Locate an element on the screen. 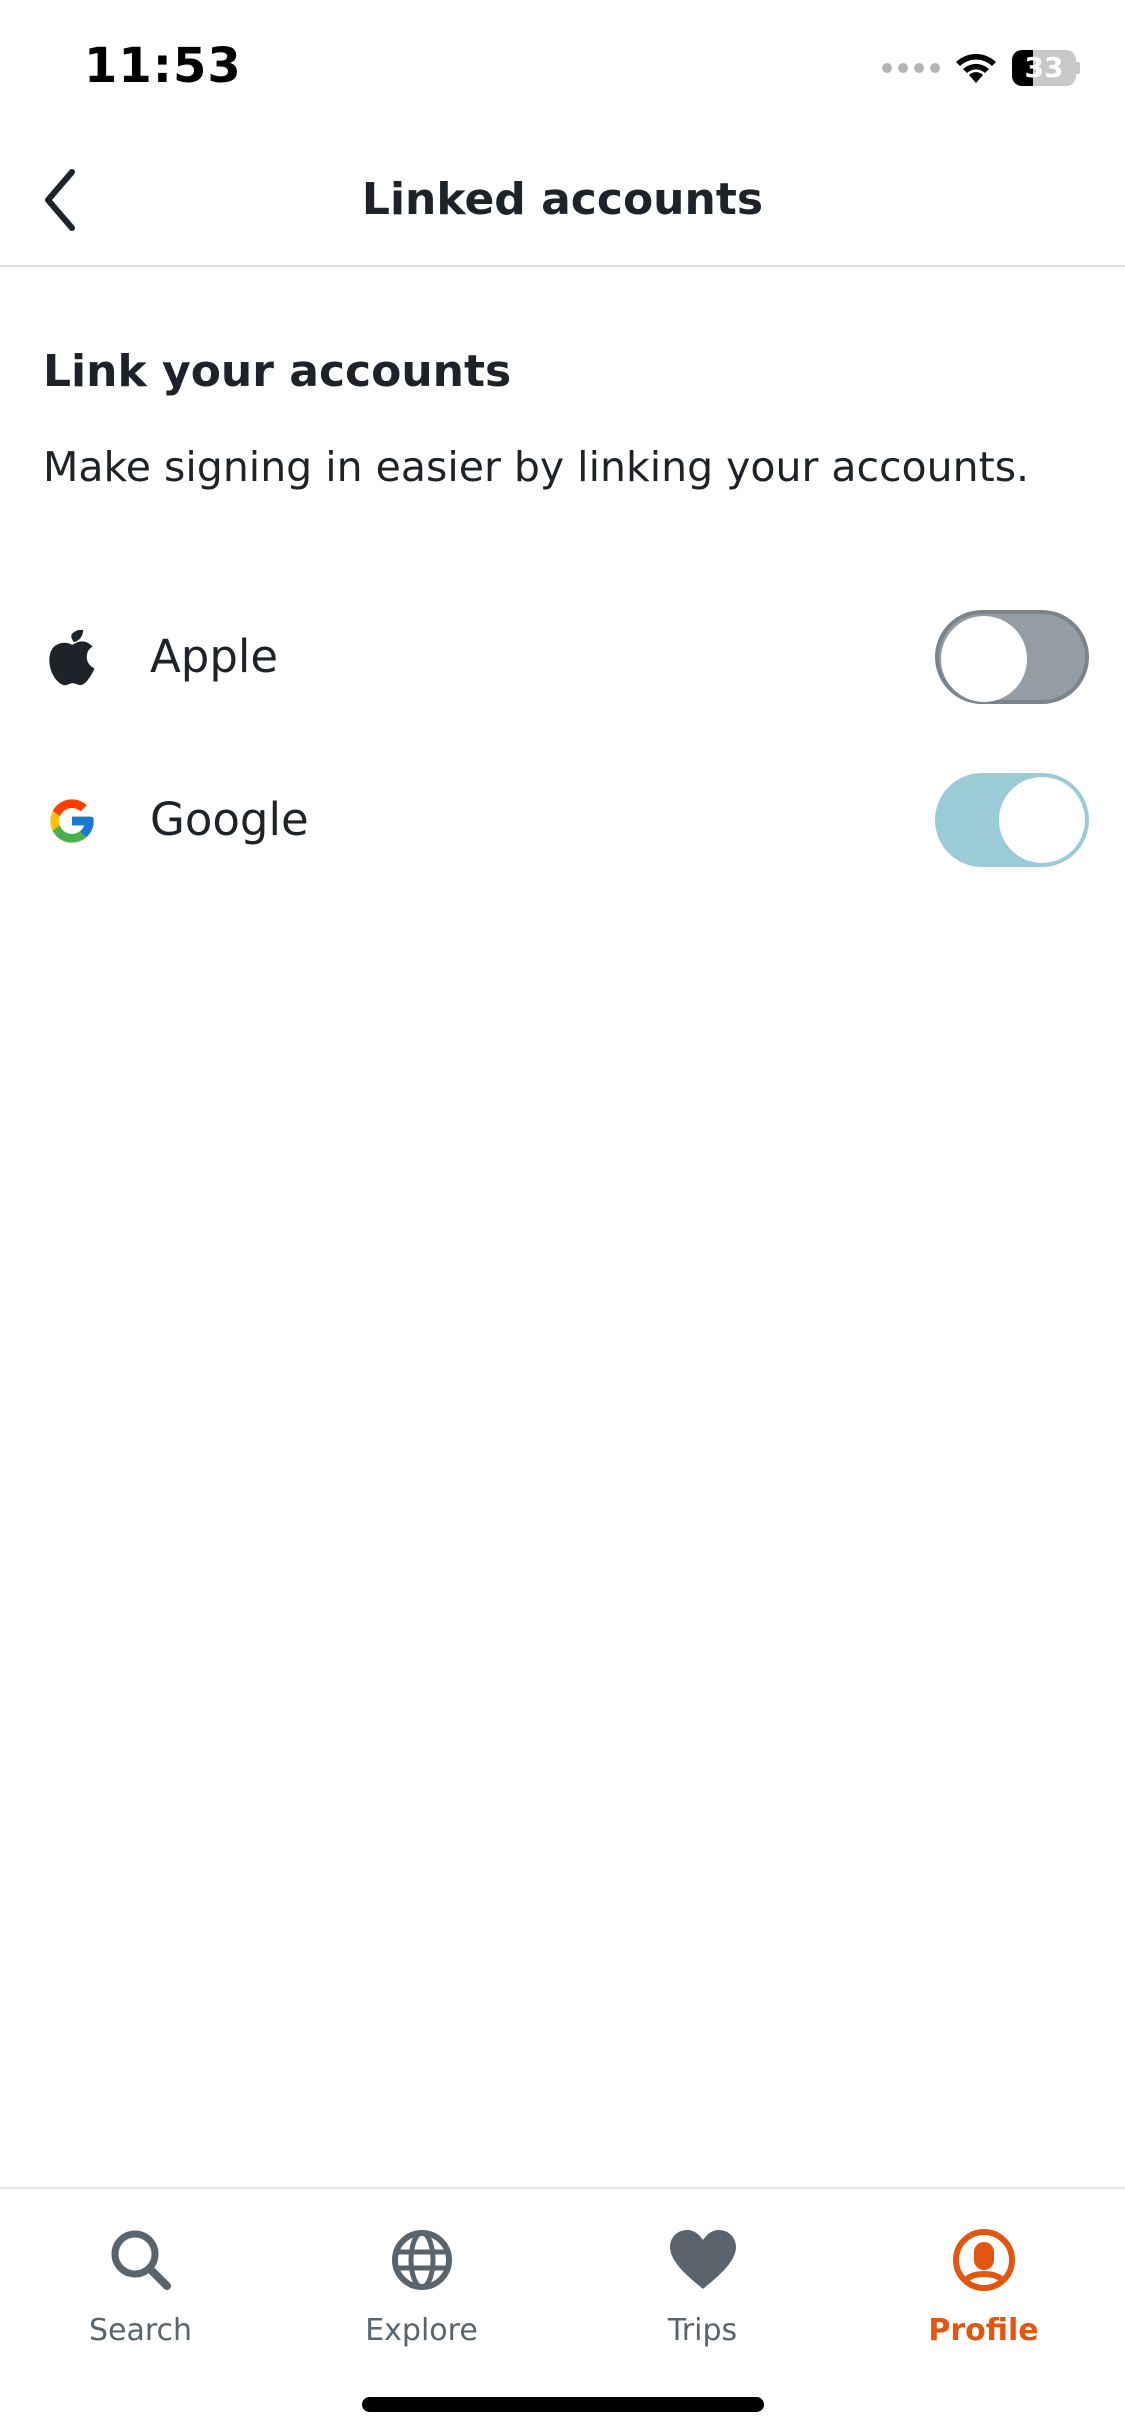  tab-trips: Trips is located at coordinates (702, 2284).